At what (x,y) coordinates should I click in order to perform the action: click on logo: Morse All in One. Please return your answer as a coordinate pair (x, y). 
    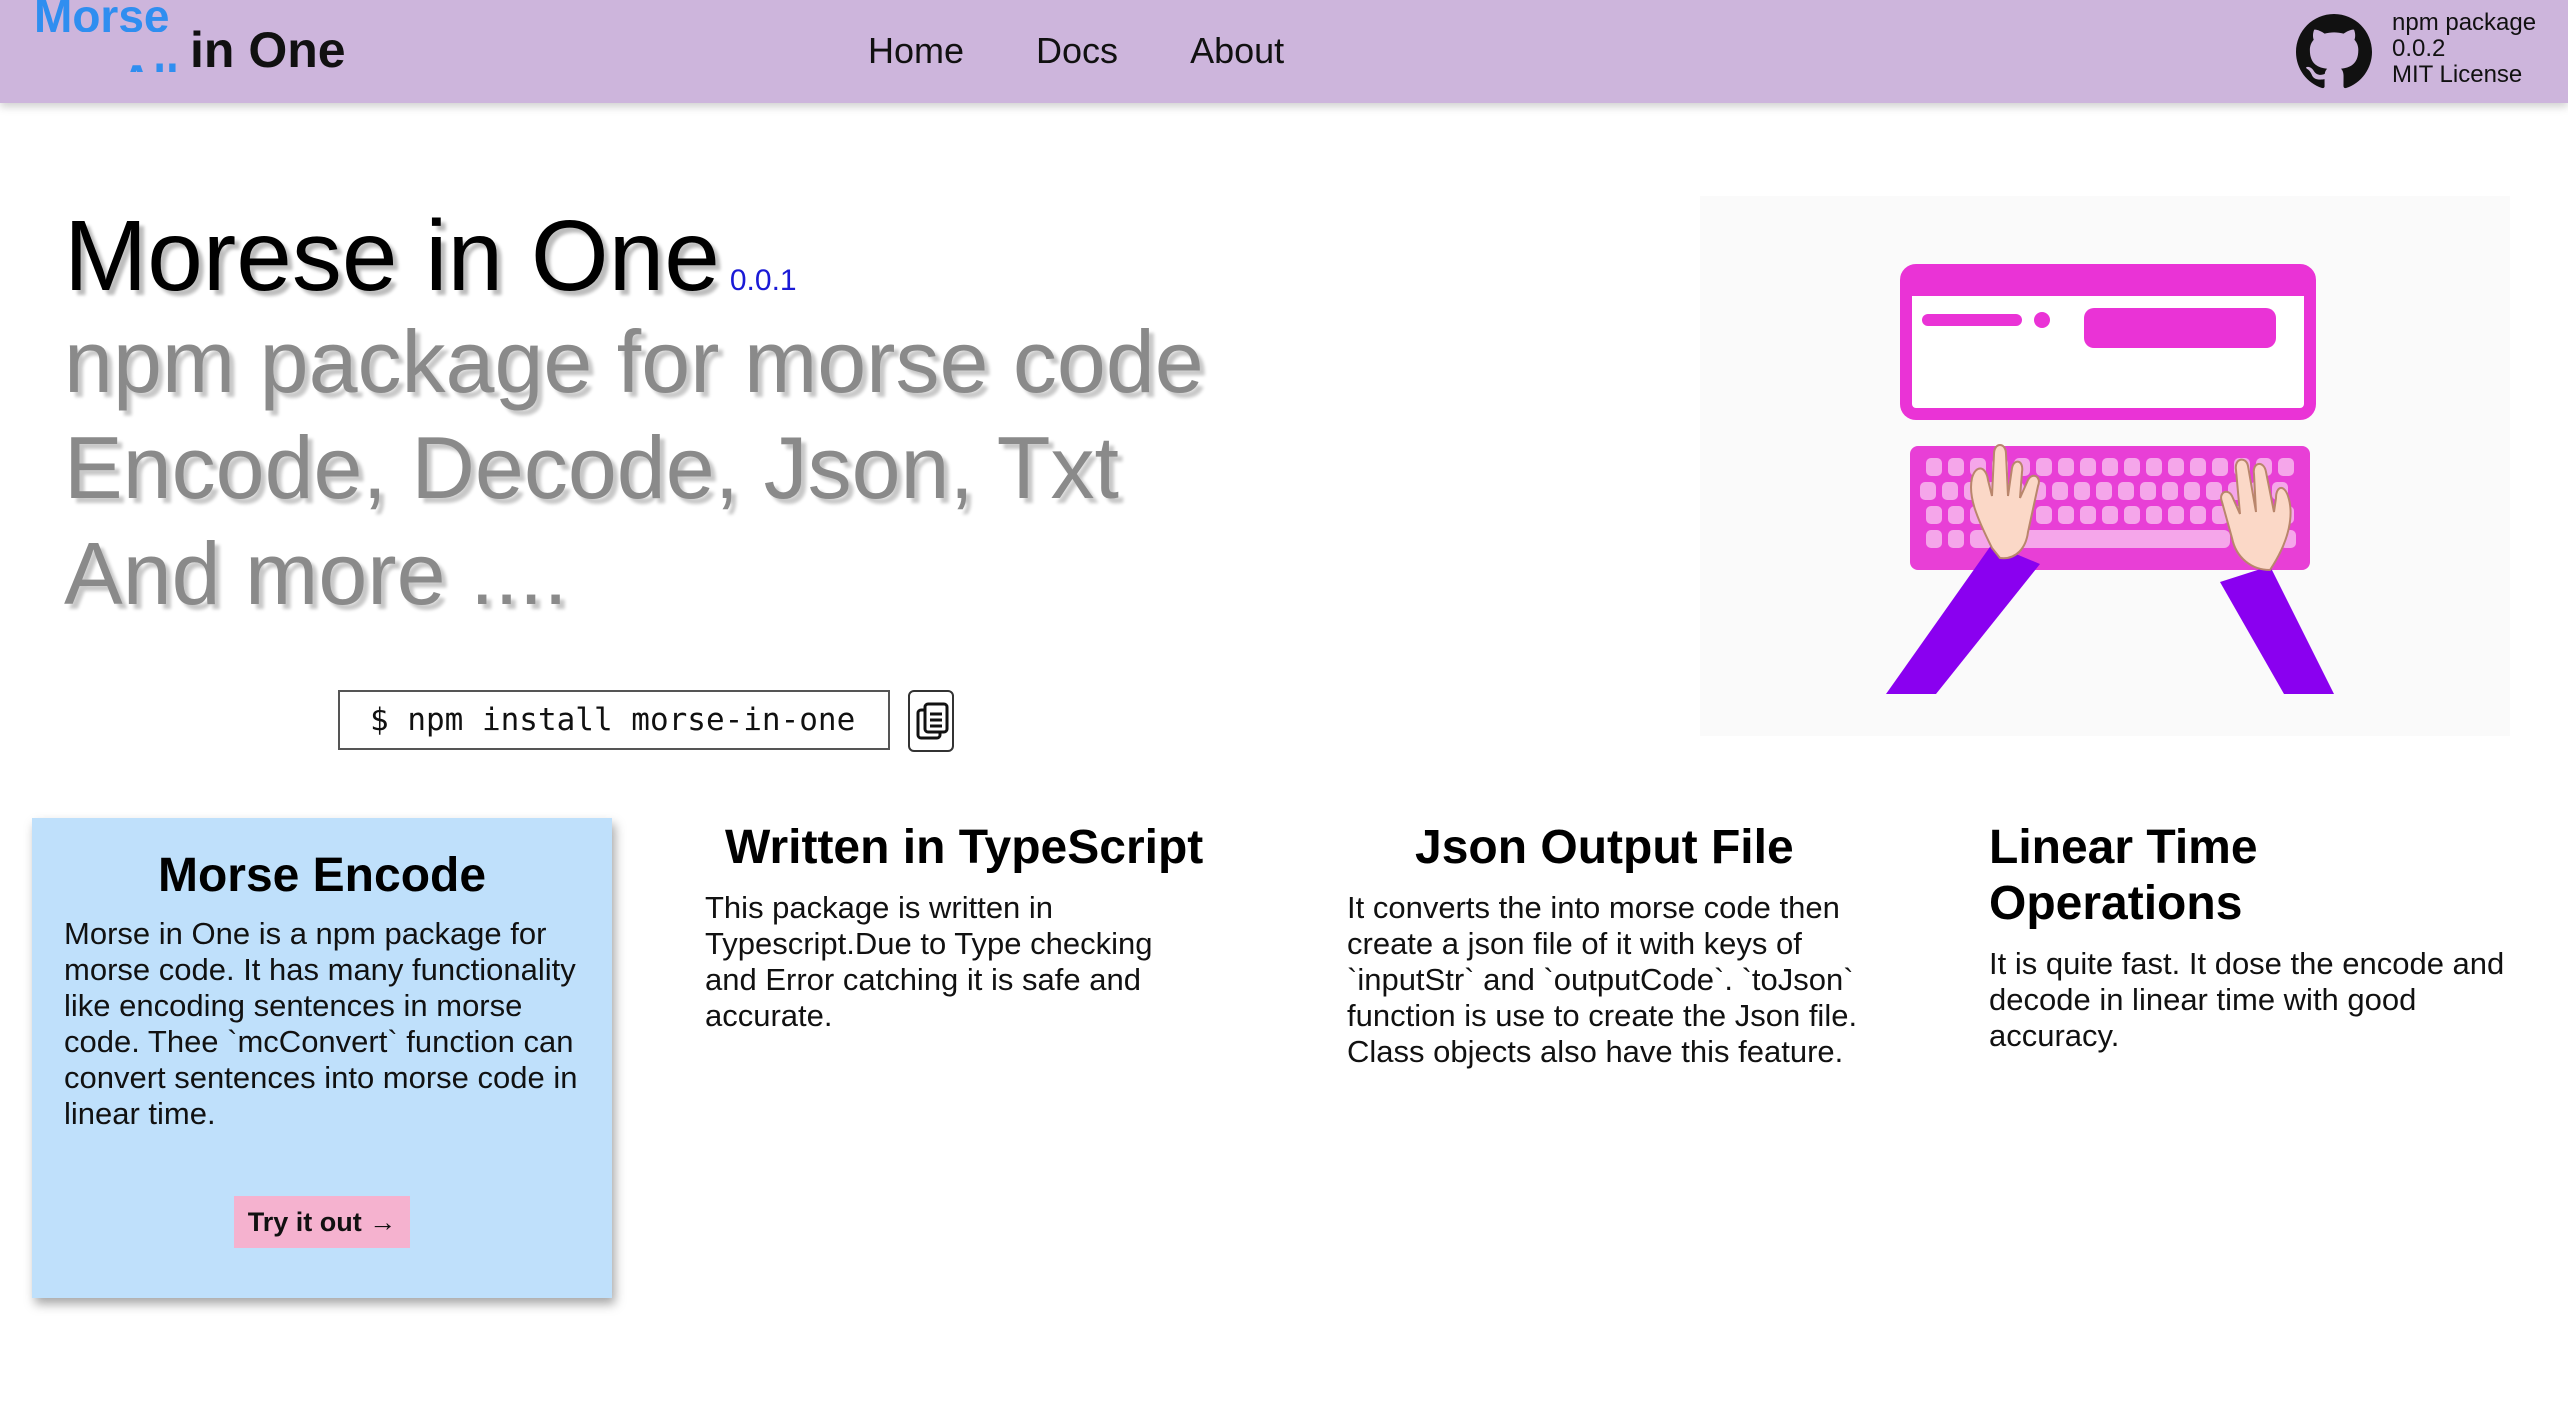
    Looking at the image, I should click on (210, 51).